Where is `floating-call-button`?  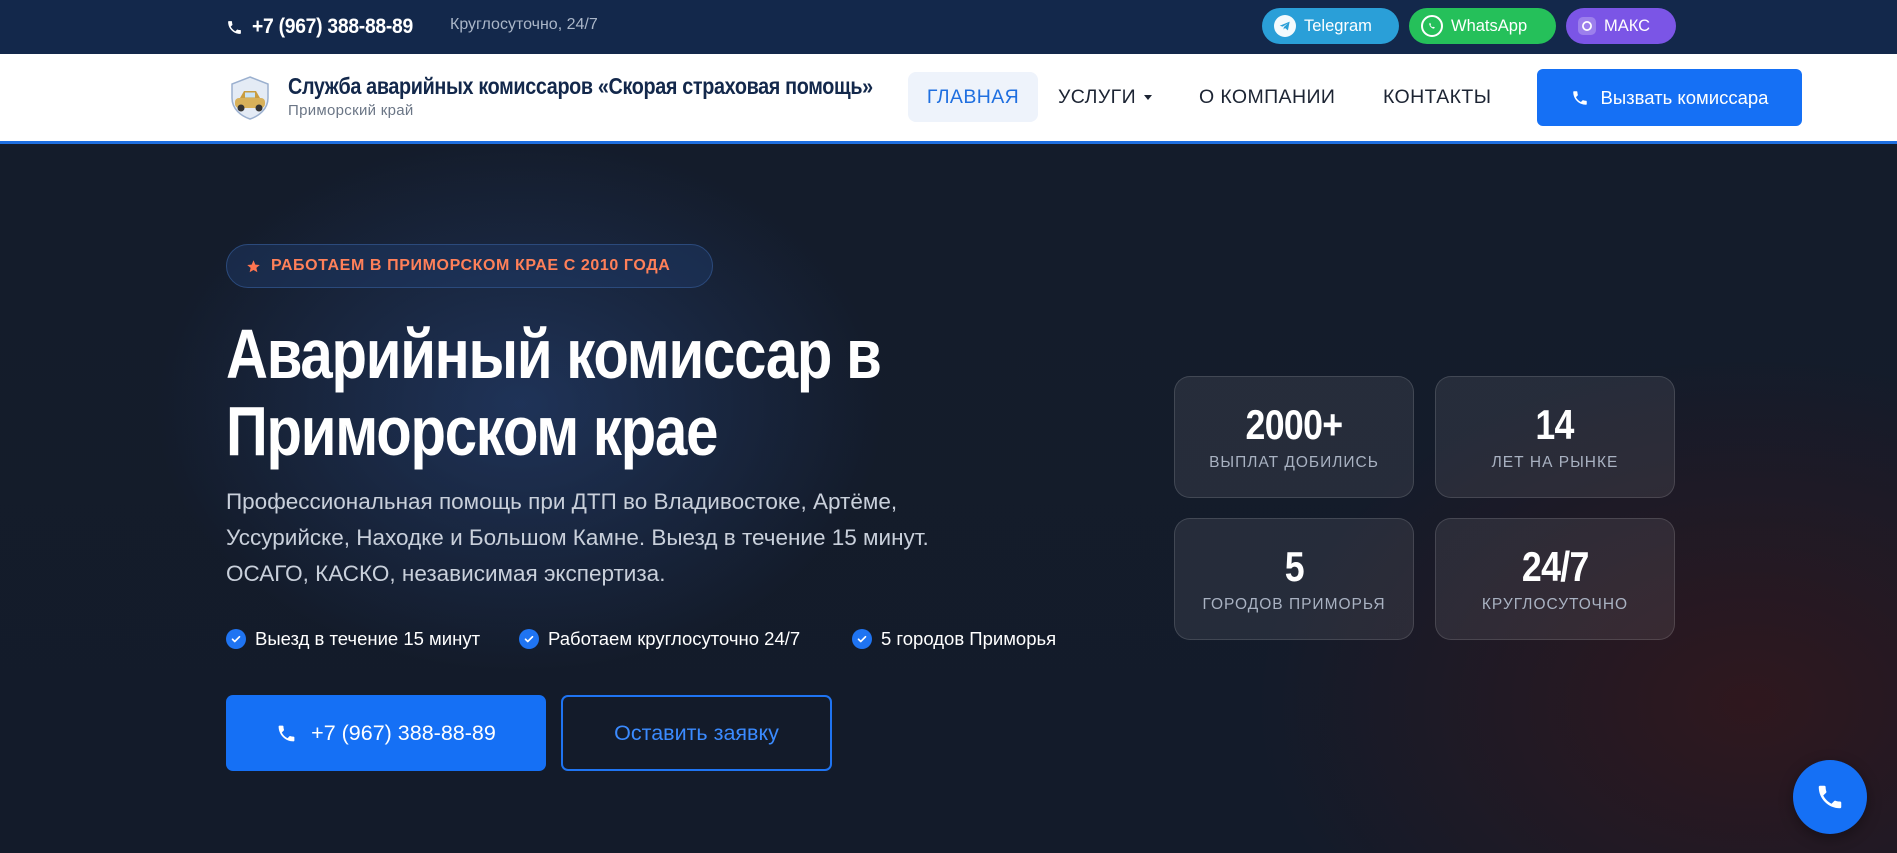 floating-call-button is located at coordinates (1830, 797).